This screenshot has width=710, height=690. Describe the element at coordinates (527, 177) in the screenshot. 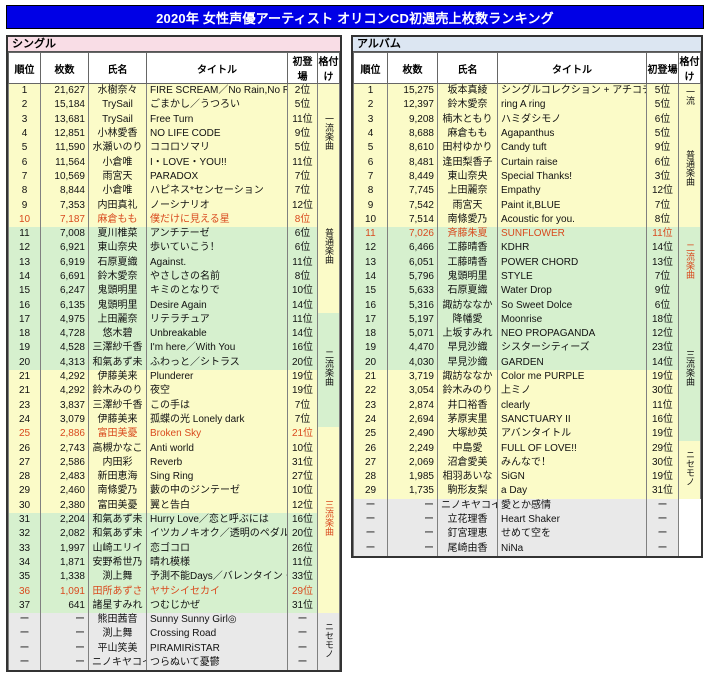

I see `table-row: 7 8,449 東山奈央 Special Thanks! 3位` at that location.